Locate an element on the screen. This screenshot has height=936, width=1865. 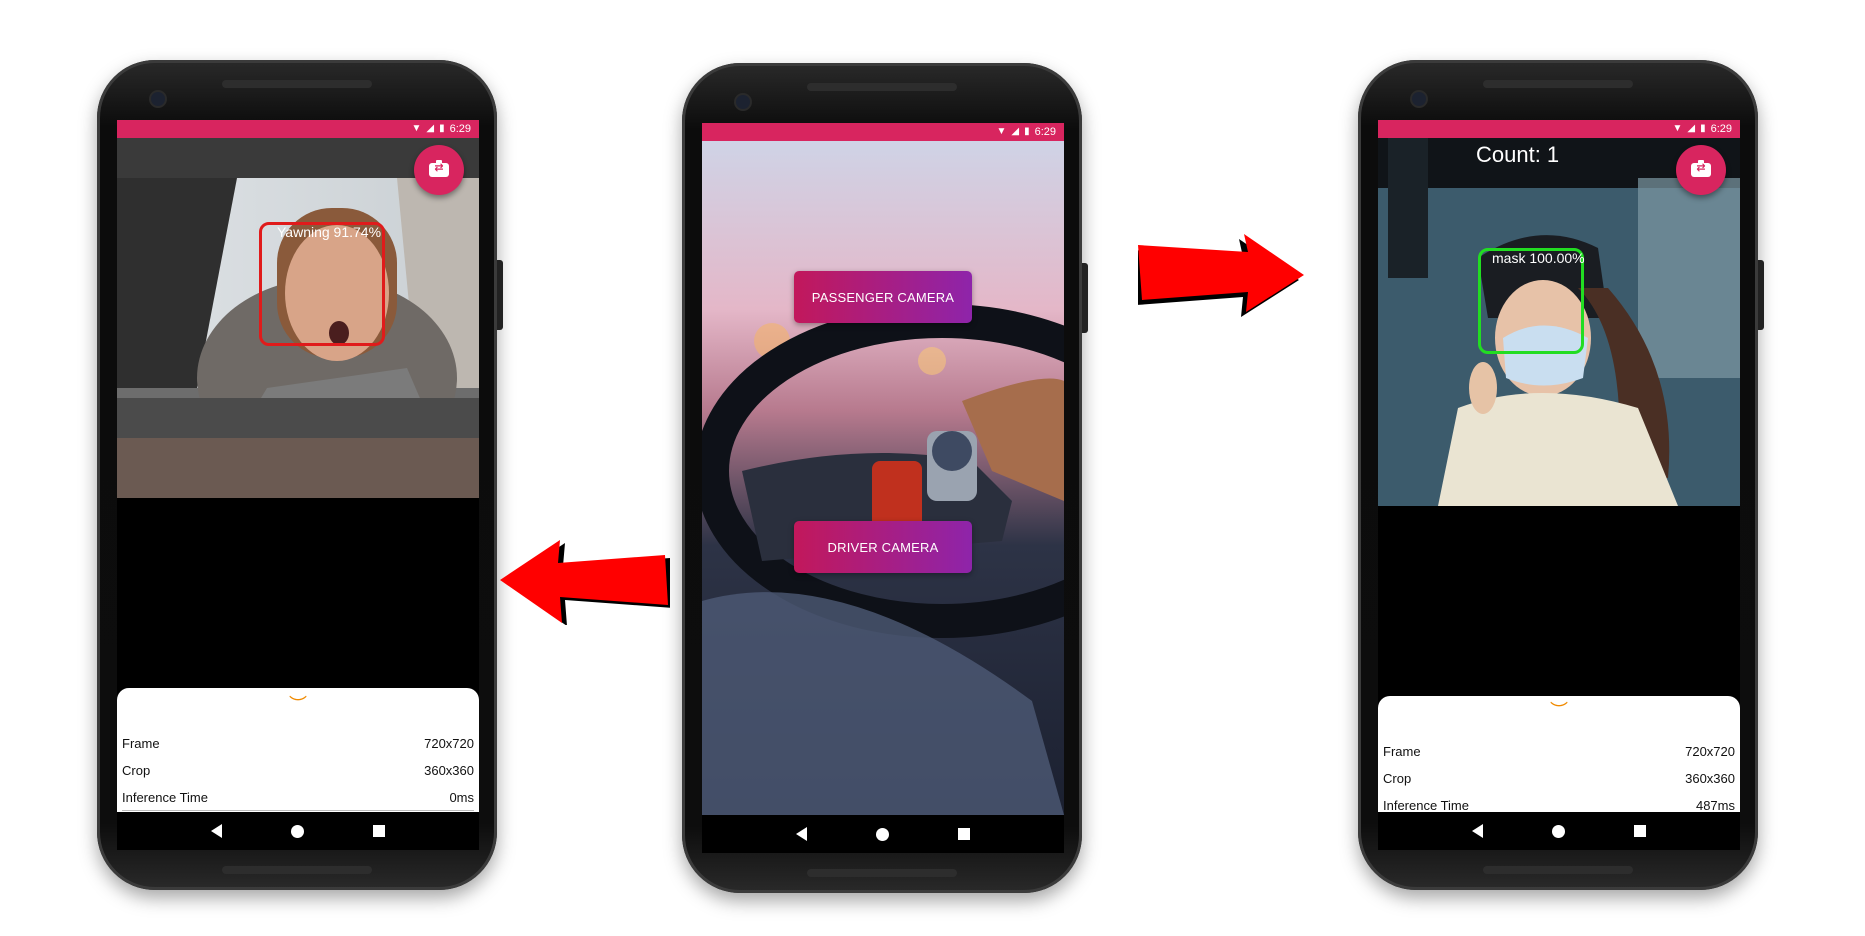
steering-wheel-photo is located at coordinates (883, 478).